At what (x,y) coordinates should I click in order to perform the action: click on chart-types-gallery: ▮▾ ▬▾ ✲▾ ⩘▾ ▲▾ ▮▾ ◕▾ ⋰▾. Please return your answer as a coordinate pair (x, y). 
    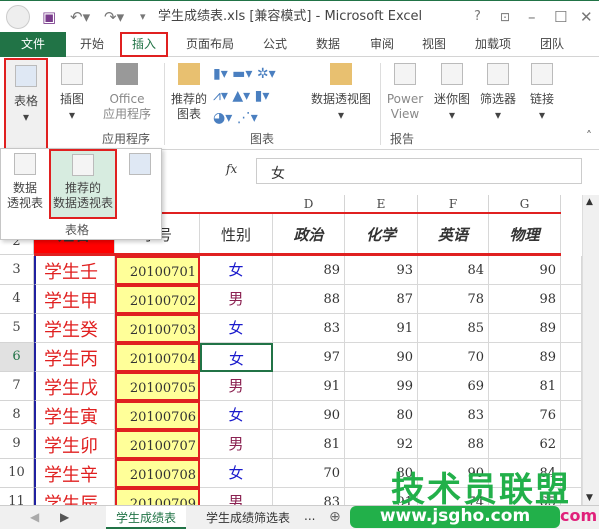
    Looking at the image, I should click on (259, 96).